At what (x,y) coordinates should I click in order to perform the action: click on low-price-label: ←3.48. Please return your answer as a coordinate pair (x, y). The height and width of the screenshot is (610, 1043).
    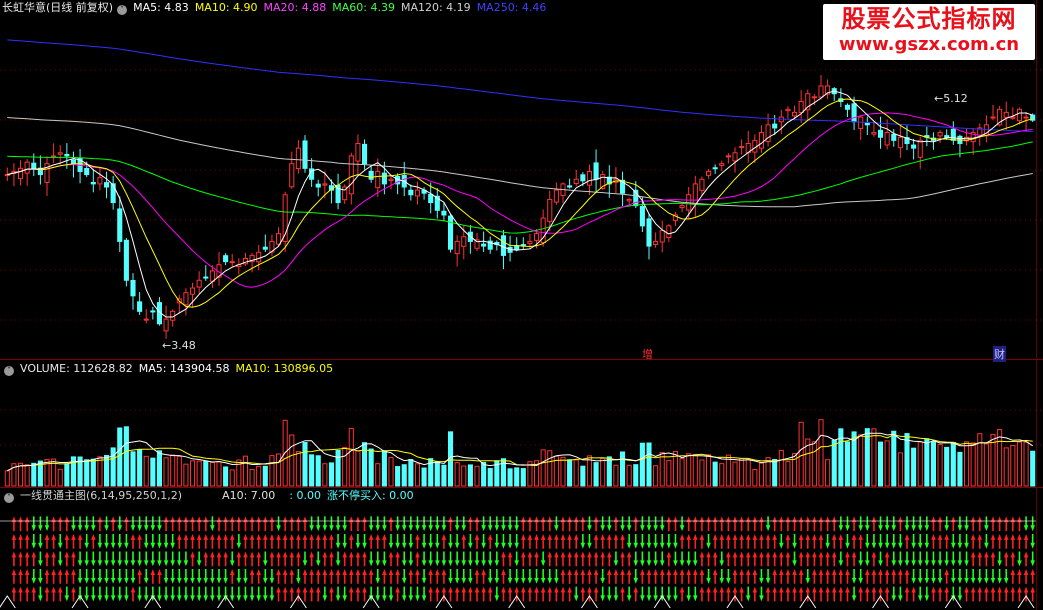
    Looking at the image, I should click on (179, 345).